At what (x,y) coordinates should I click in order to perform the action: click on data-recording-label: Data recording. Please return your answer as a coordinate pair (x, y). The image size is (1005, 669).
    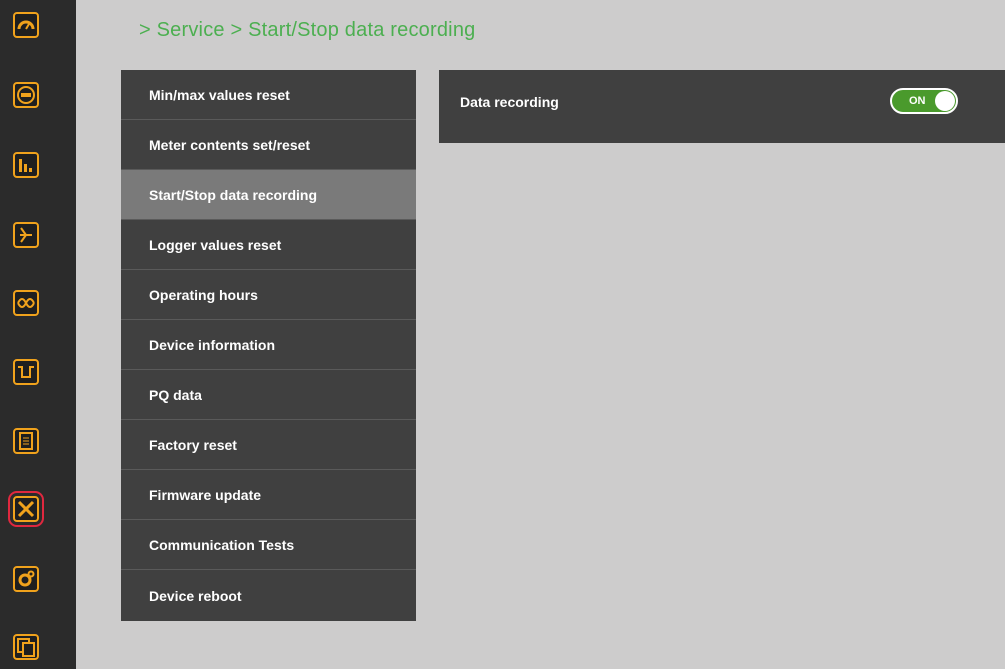
    Looking at the image, I should click on (509, 102).